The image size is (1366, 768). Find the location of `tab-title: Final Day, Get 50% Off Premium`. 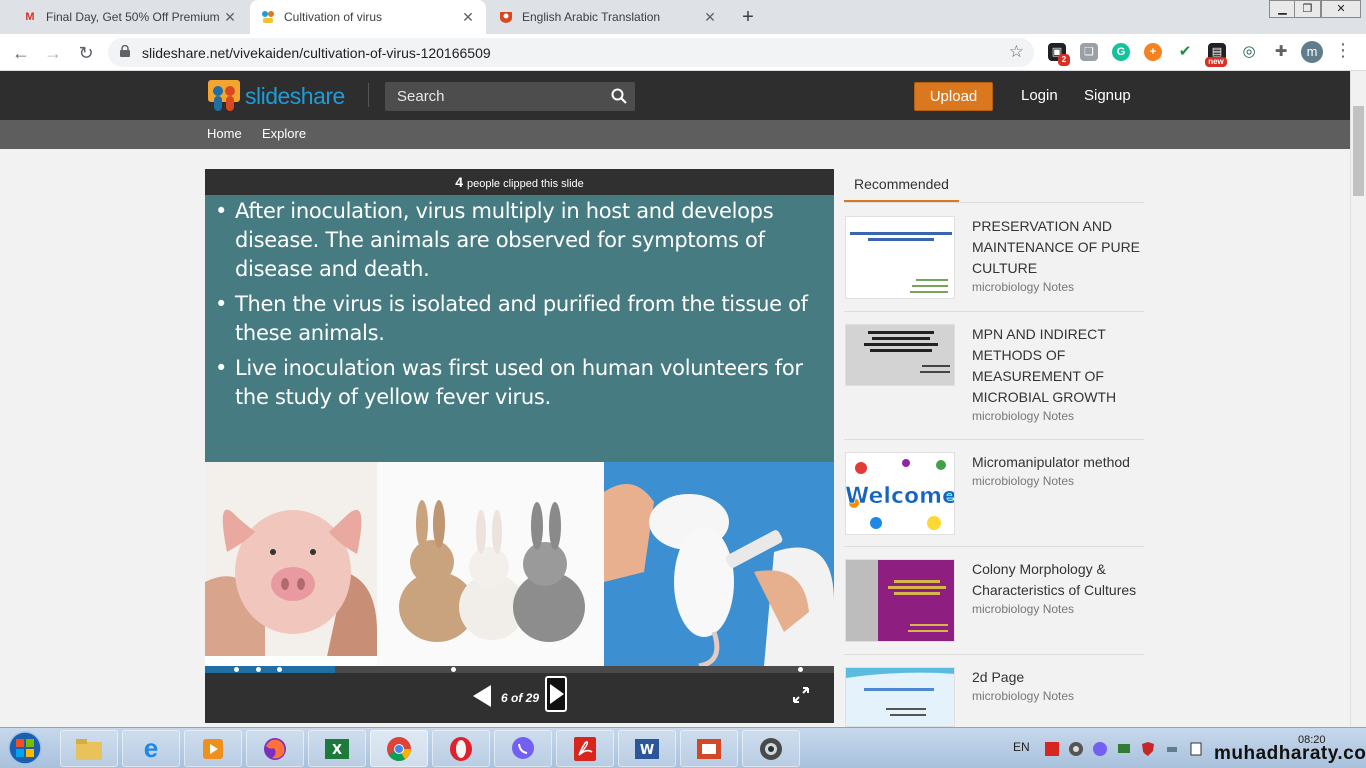

tab-title: Final Day, Get 50% Off Premium is located at coordinates (133, 17).